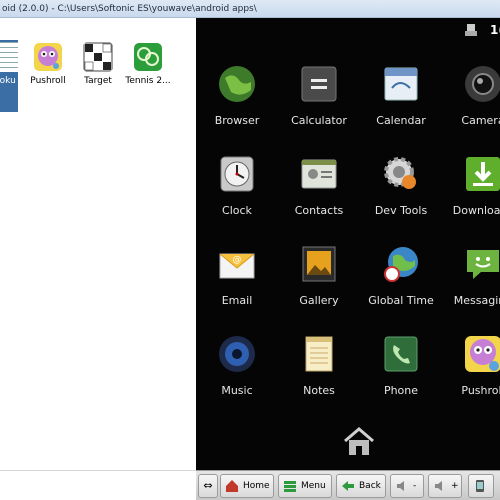 Image resolution: width=500 pixels, height=500 pixels. What do you see at coordinates (401, 390) in the screenshot?
I see `app-label: Phone` at bounding box center [401, 390].